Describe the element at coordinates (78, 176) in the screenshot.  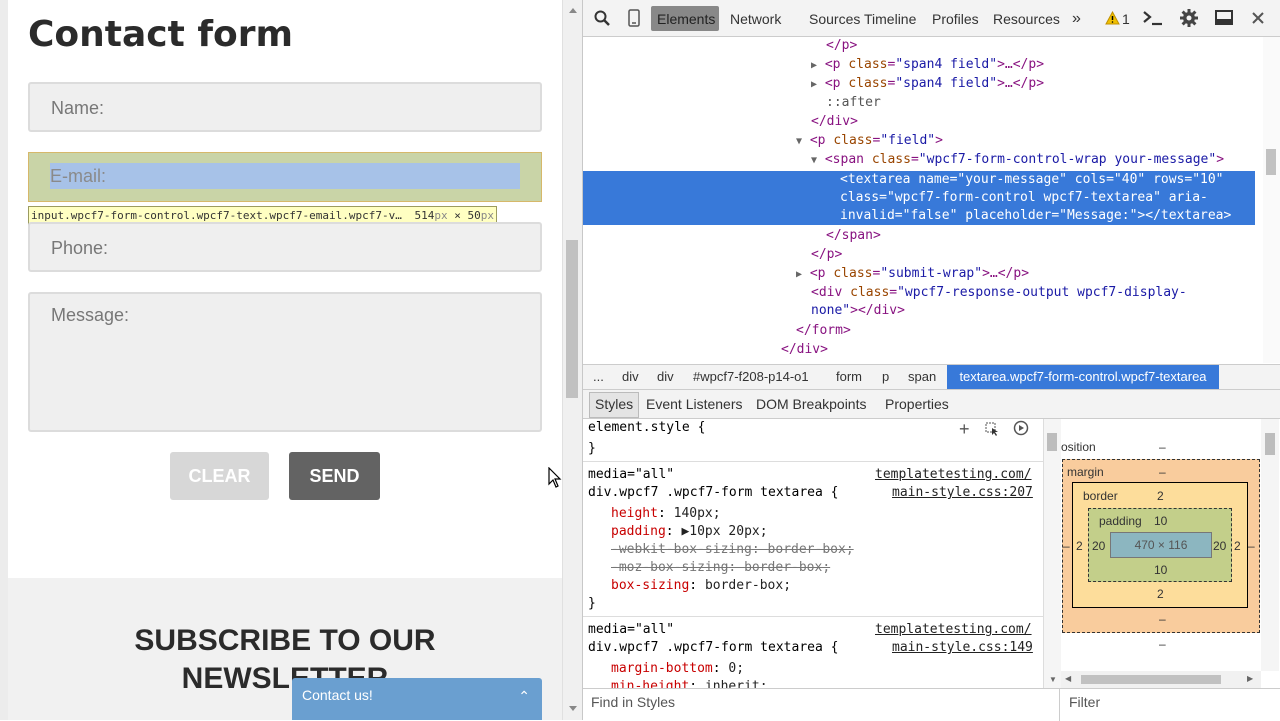
I see `email-input: E-mail:` at that location.